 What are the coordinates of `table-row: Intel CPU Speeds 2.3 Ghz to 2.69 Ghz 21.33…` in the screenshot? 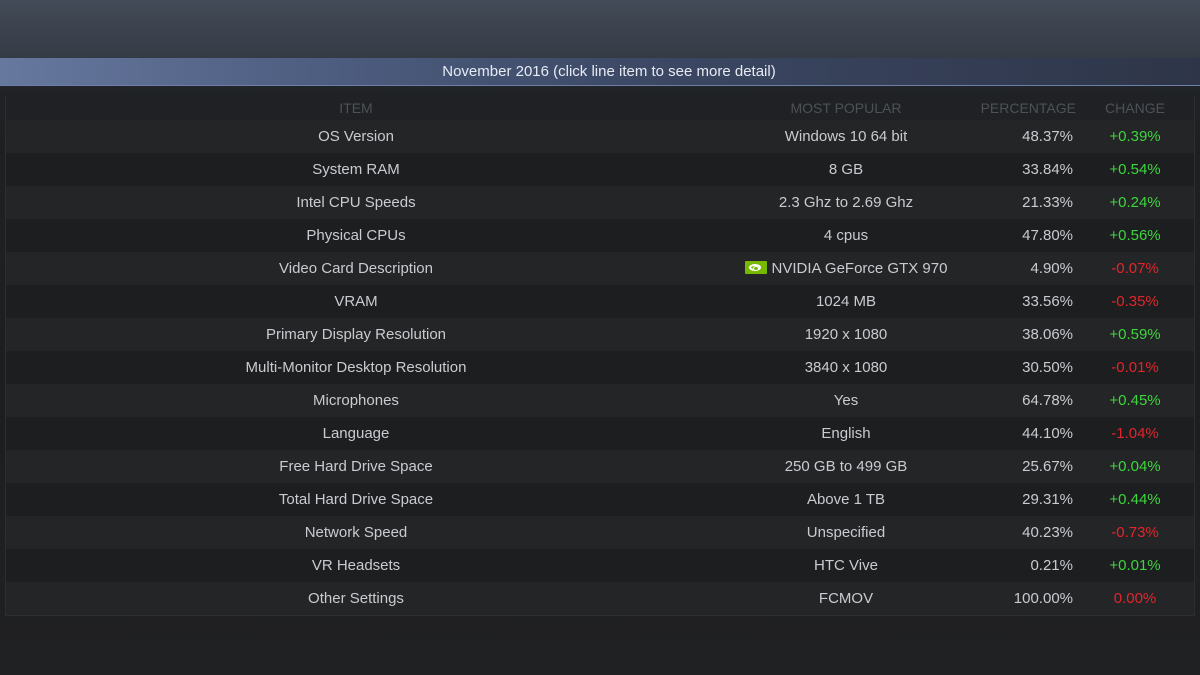 It's located at (600, 202).